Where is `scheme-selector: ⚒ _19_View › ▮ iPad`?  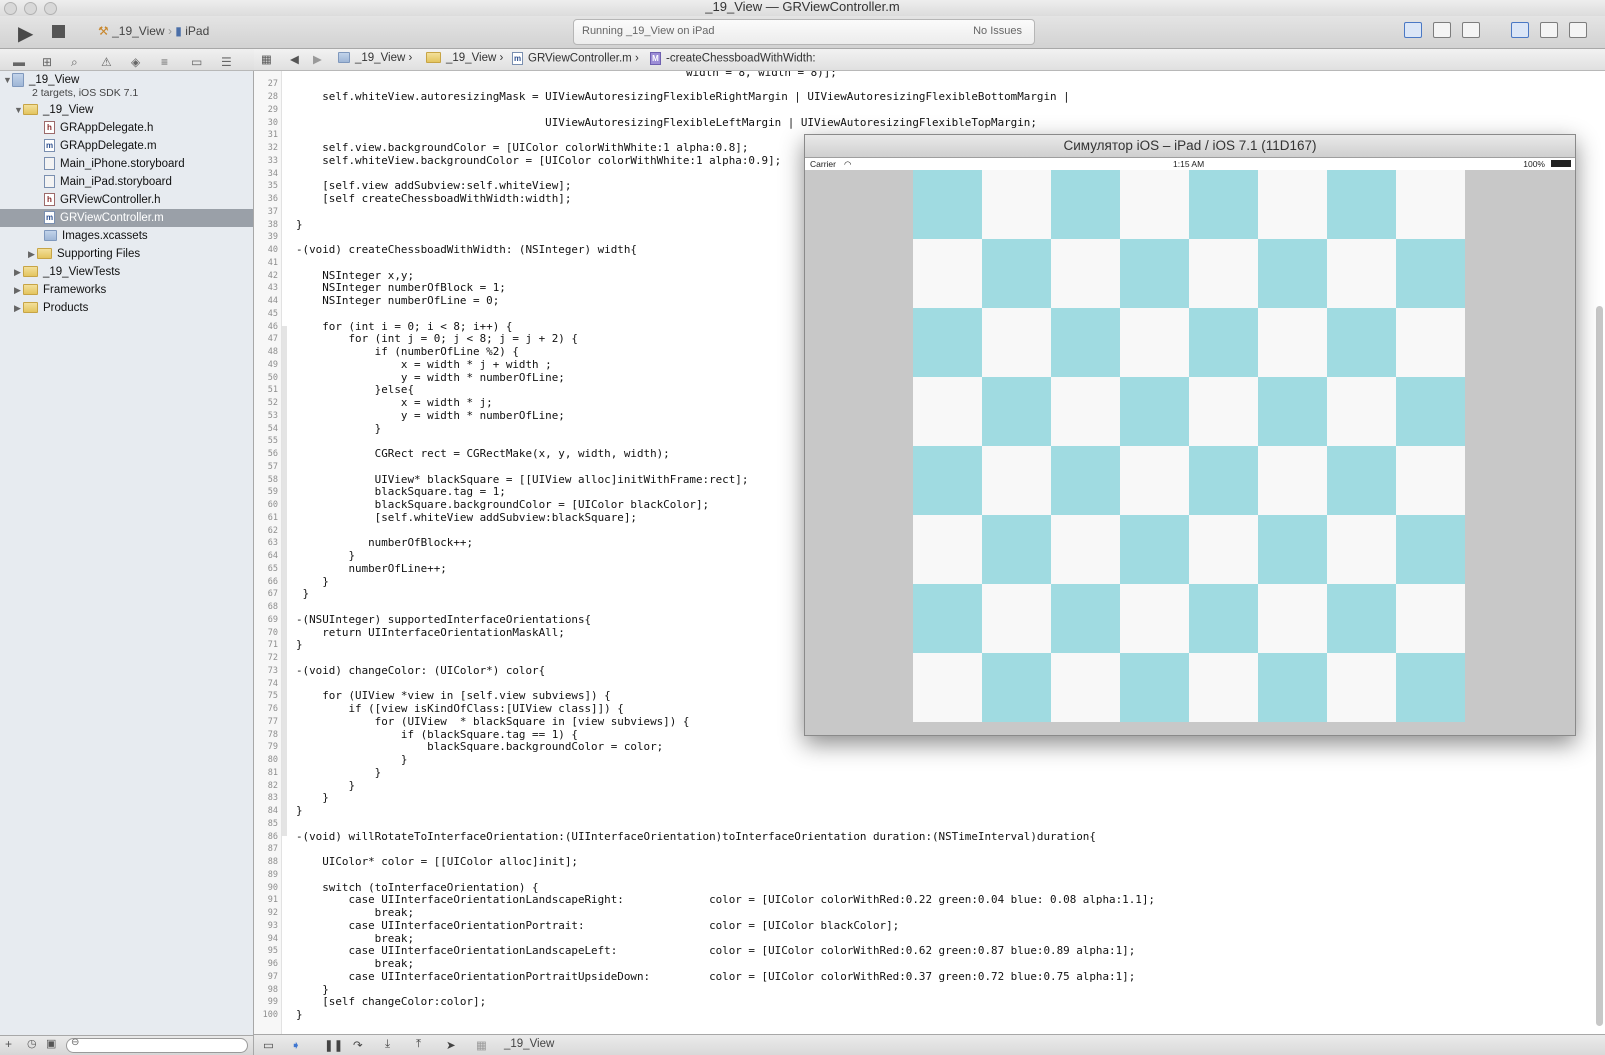 scheme-selector: ⚒ _19_View › ▮ iPad is located at coordinates (153, 31).